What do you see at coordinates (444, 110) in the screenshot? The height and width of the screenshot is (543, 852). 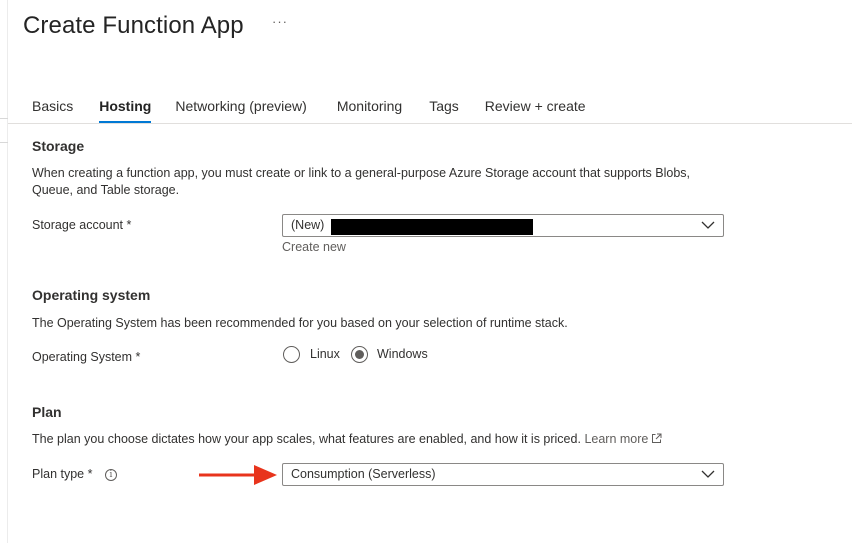 I see `tab-tags: Tags` at bounding box center [444, 110].